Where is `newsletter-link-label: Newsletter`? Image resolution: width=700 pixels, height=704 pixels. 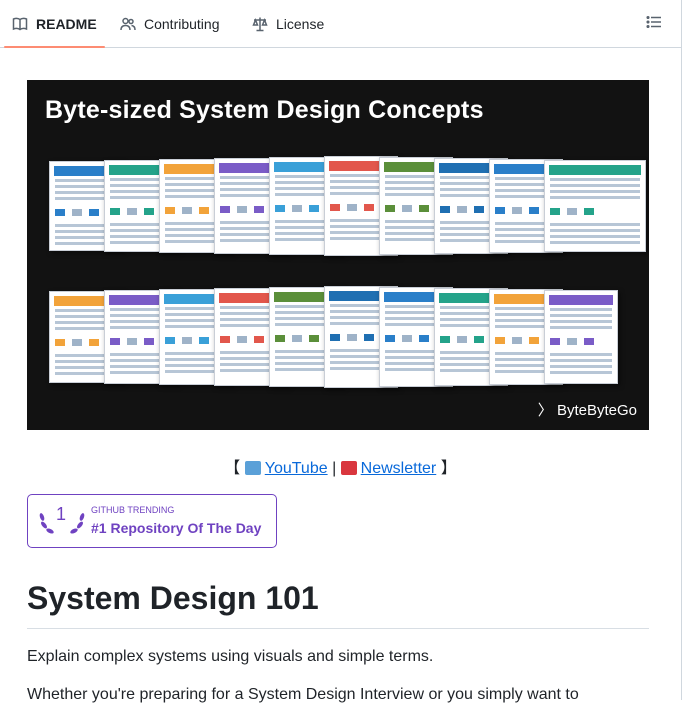
newsletter-link-label: Newsletter is located at coordinates (398, 468).